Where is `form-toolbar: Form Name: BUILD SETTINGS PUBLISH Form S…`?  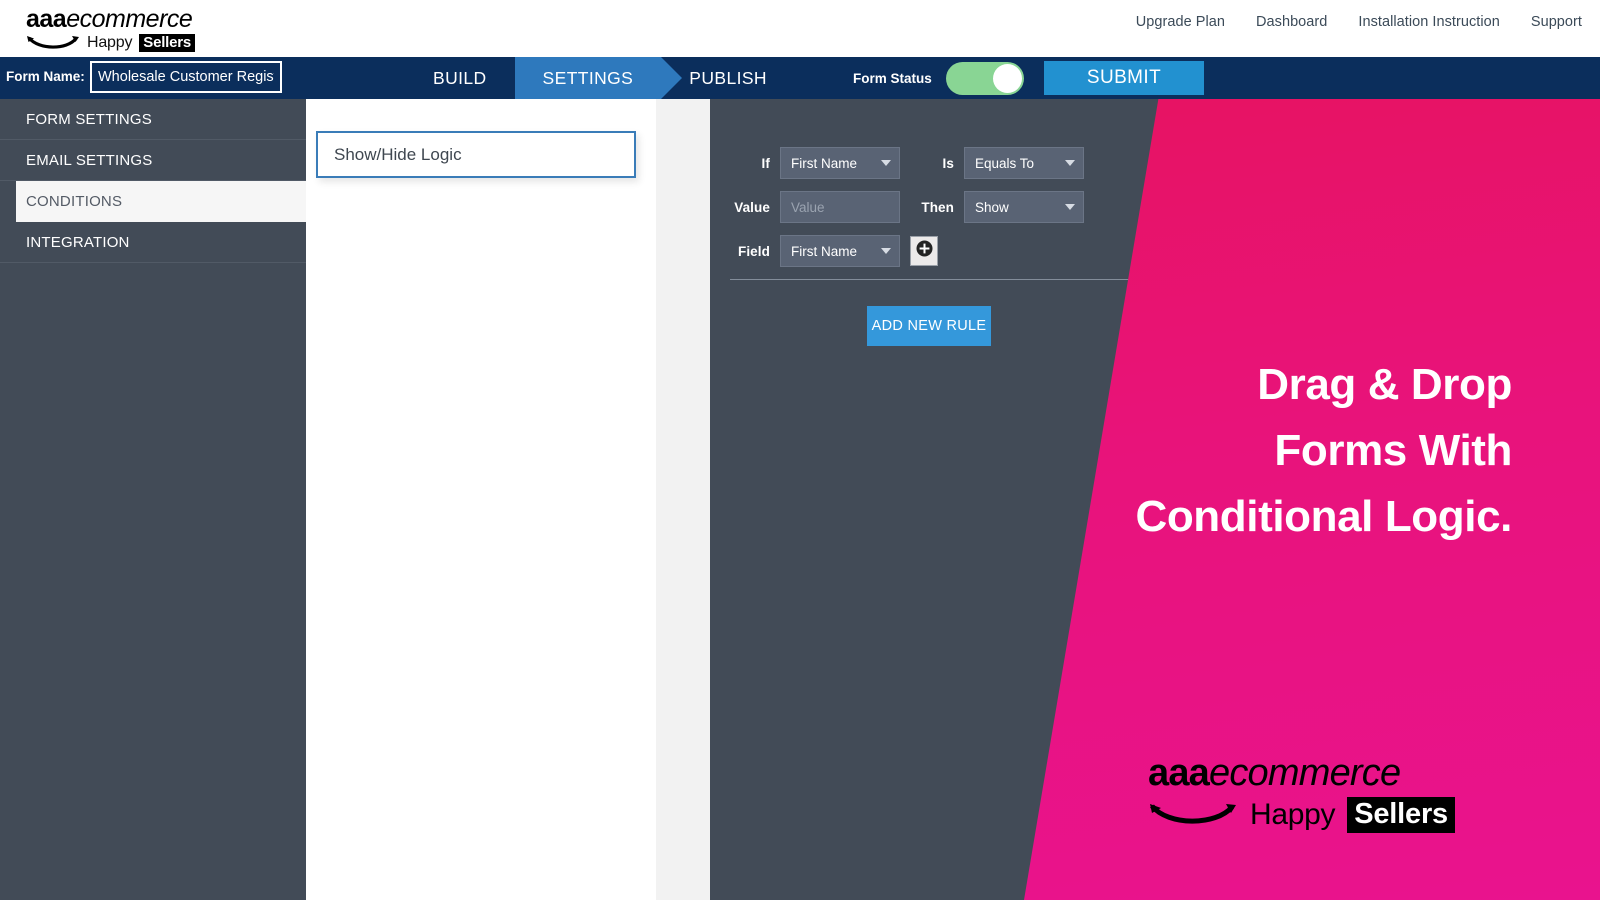
form-toolbar: Form Name: BUILD SETTINGS PUBLISH Form S… is located at coordinates (800, 78).